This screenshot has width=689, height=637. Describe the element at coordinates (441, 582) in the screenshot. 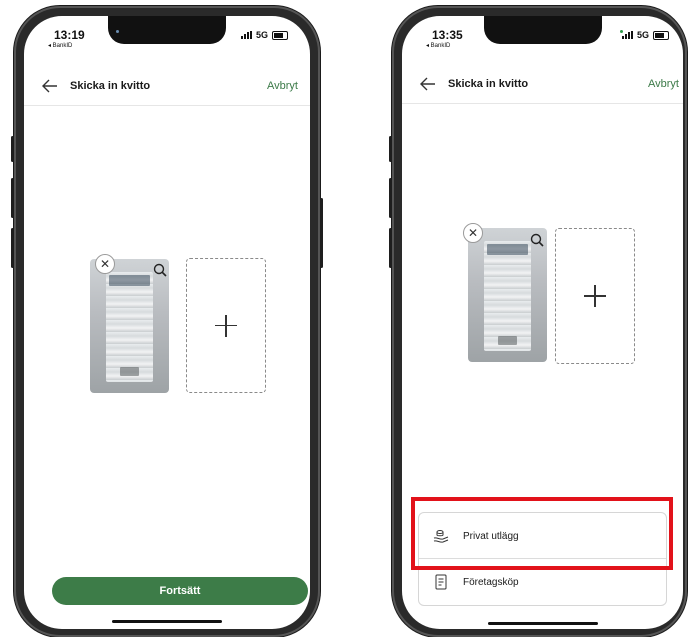

I see `receipt-document-icon` at that location.